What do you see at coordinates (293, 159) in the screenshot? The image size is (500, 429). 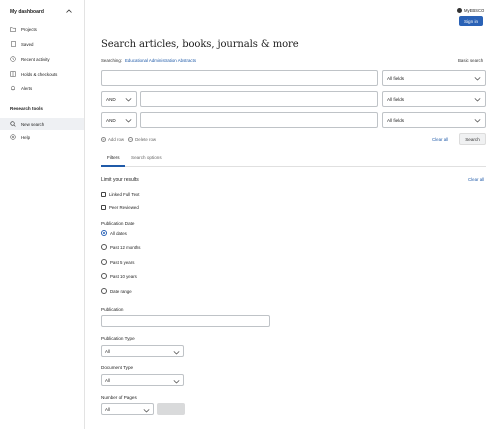 I see `tab-bar: Filters Search options` at bounding box center [293, 159].